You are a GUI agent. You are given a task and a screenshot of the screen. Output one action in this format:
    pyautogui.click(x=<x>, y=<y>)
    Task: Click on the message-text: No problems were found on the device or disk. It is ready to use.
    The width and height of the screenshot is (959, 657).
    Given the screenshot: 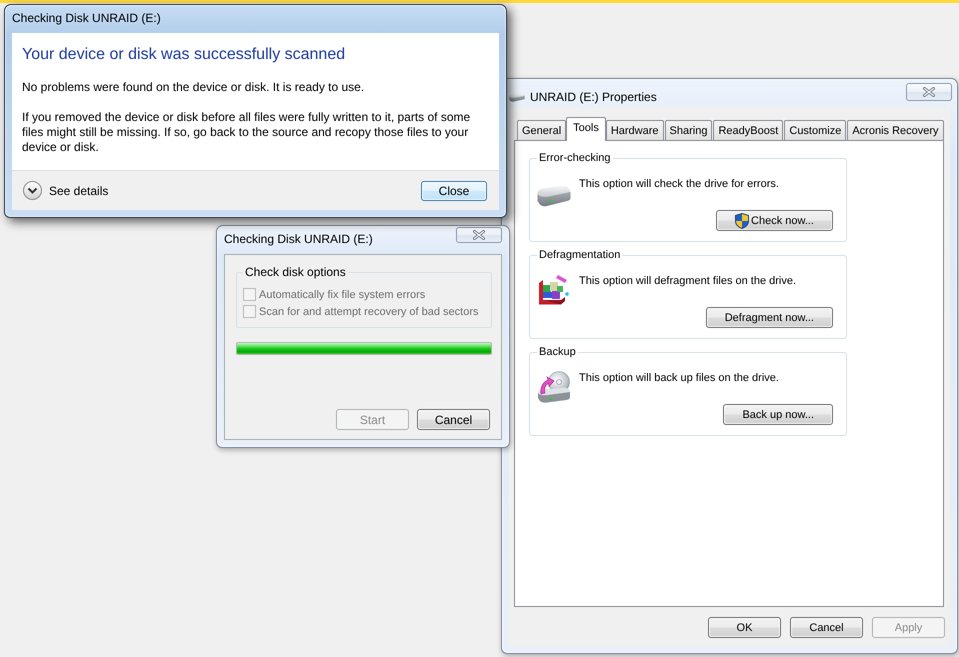 What is the action you would take?
    pyautogui.click(x=194, y=87)
    